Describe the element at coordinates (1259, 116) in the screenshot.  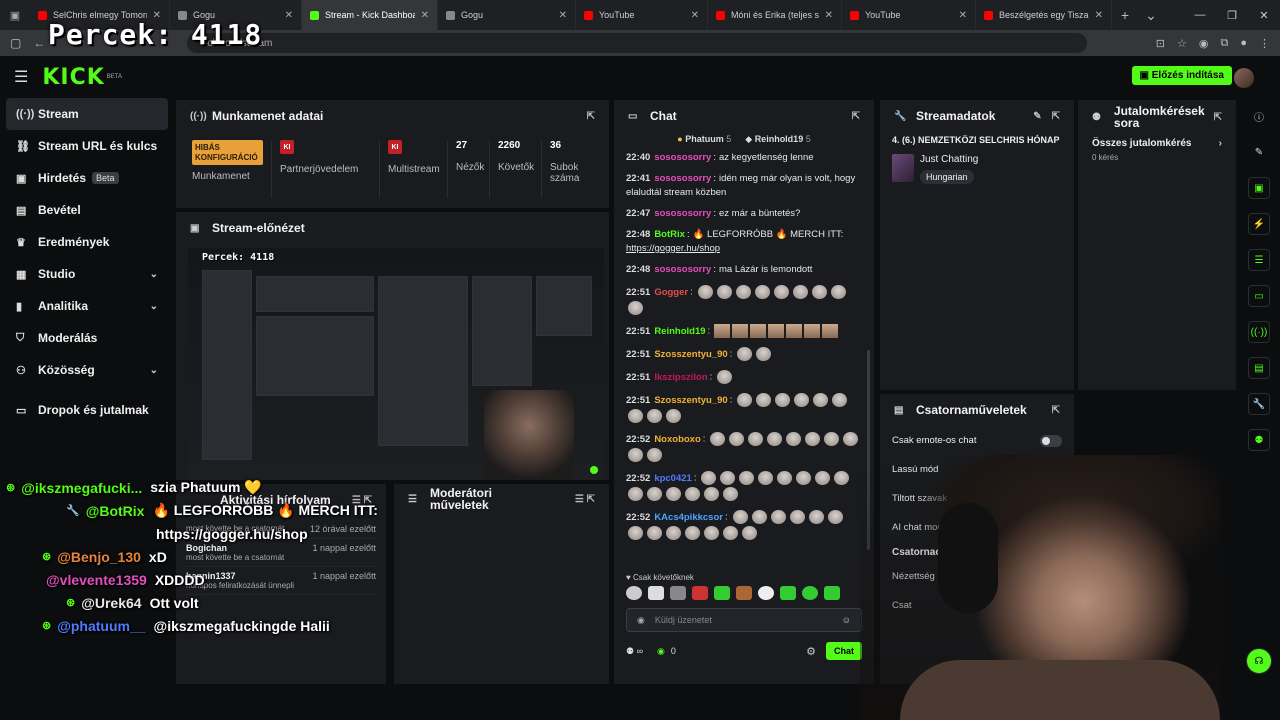
I see `info-icon: ⓘ` at that location.